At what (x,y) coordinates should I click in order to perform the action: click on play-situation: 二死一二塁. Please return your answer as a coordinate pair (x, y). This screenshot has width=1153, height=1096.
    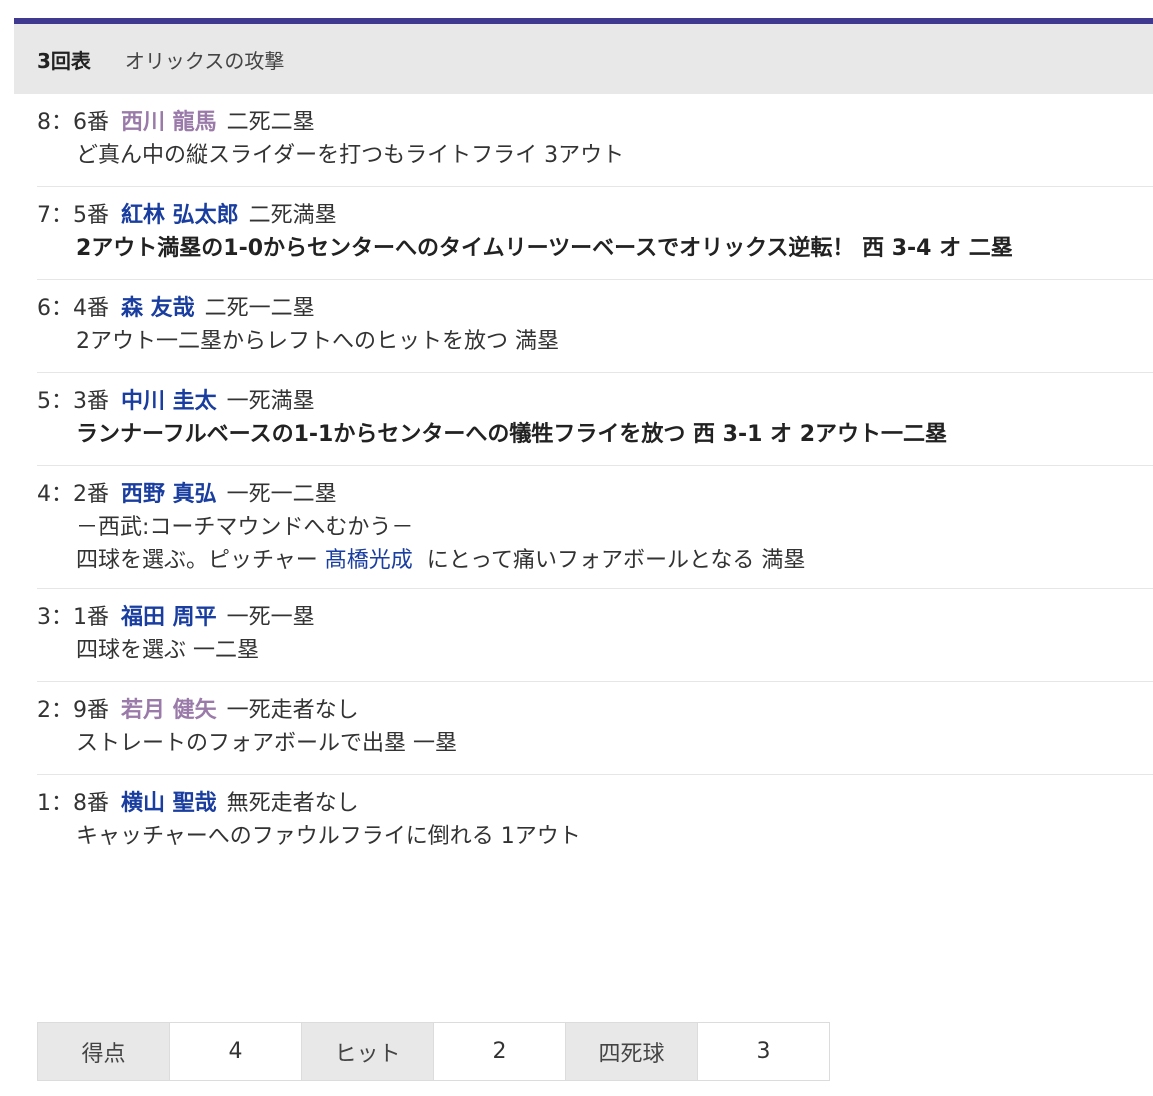
    Looking at the image, I should click on (259, 308).